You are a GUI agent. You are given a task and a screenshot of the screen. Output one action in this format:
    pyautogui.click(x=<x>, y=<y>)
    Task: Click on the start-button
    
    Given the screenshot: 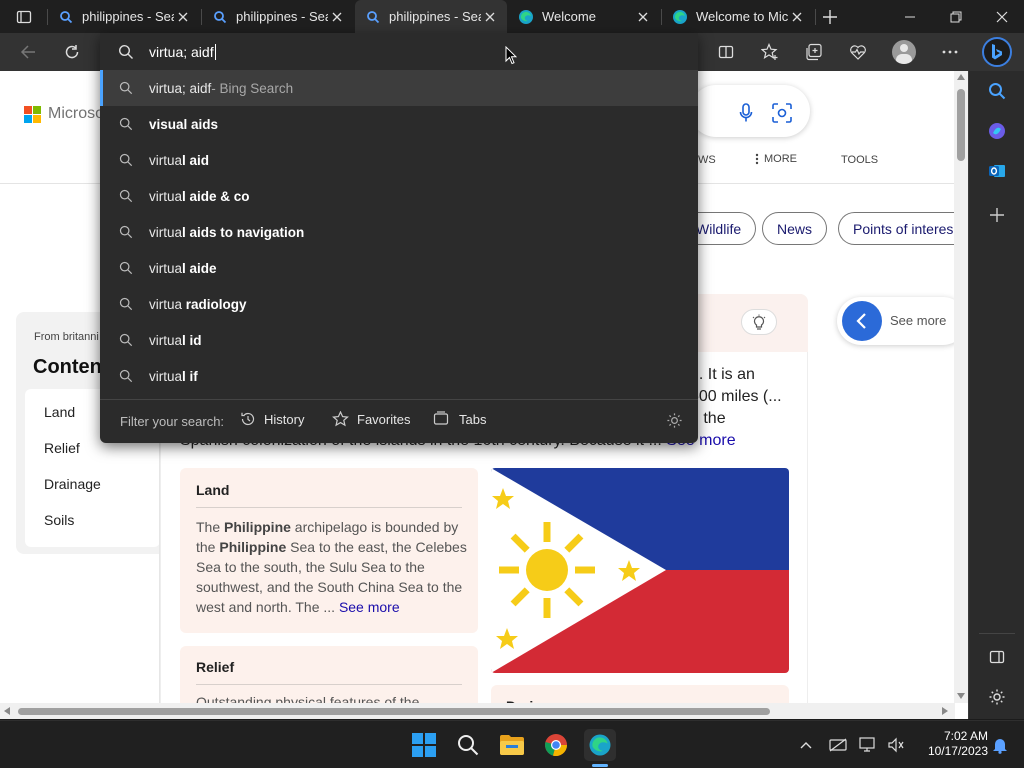 What is the action you would take?
    pyautogui.click(x=424, y=745)
    